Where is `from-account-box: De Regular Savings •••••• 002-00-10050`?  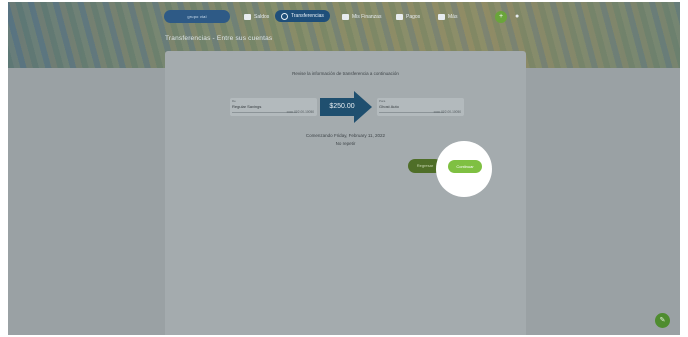 from-account-box: De Regular Savings •••••• 002-00-10050 is located at coordinates (273, 107).